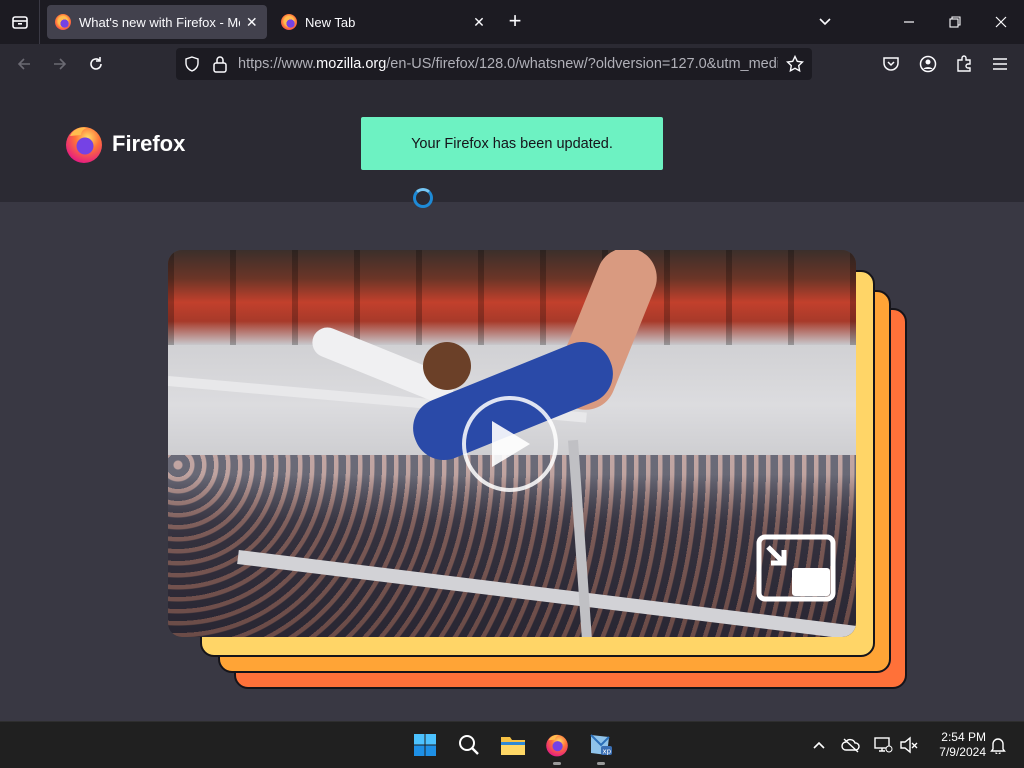 The height and width of the screenshot is (768, 1024). What do you see at coordinates (962, 752) in the screenshot?
I see `clock-date: 7/9/2024` at bounding box center [962, 752].